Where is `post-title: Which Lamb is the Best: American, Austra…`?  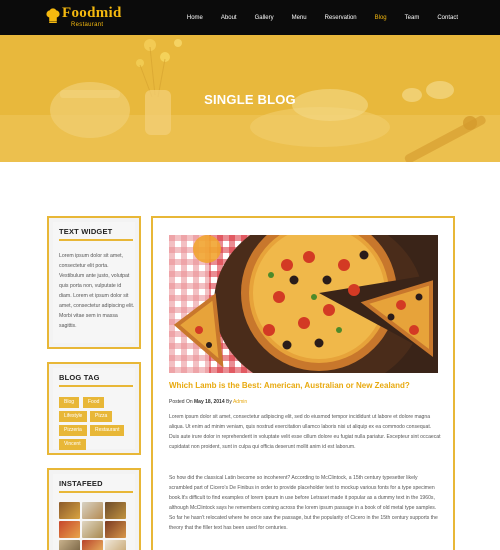 post-title: Which Lamb is the Best: American, Austra… is located at coordinates (306, 385).